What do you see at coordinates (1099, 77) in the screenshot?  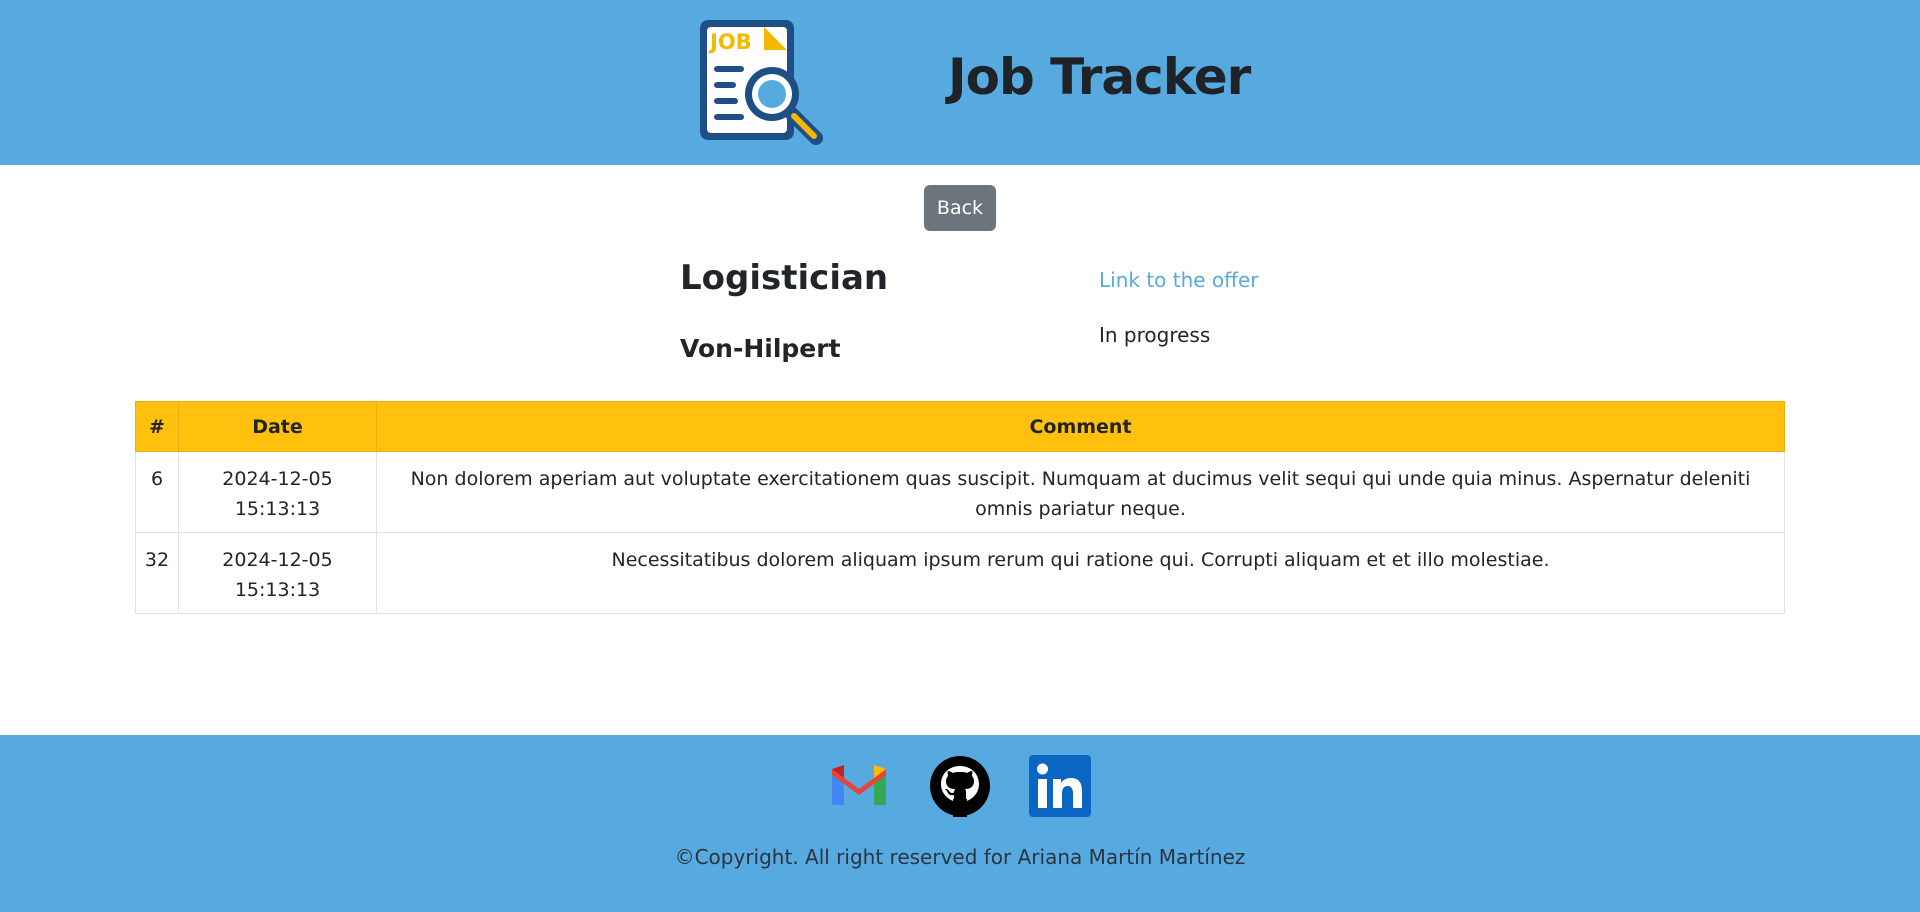 I see `app-title: Job Tracker` at bounding box center [1099, 77].